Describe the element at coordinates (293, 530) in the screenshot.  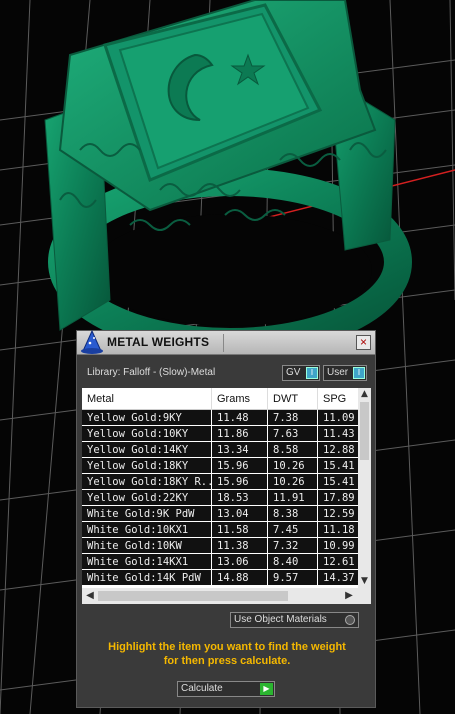
I see `cell-dwt: 7.45` at that location.